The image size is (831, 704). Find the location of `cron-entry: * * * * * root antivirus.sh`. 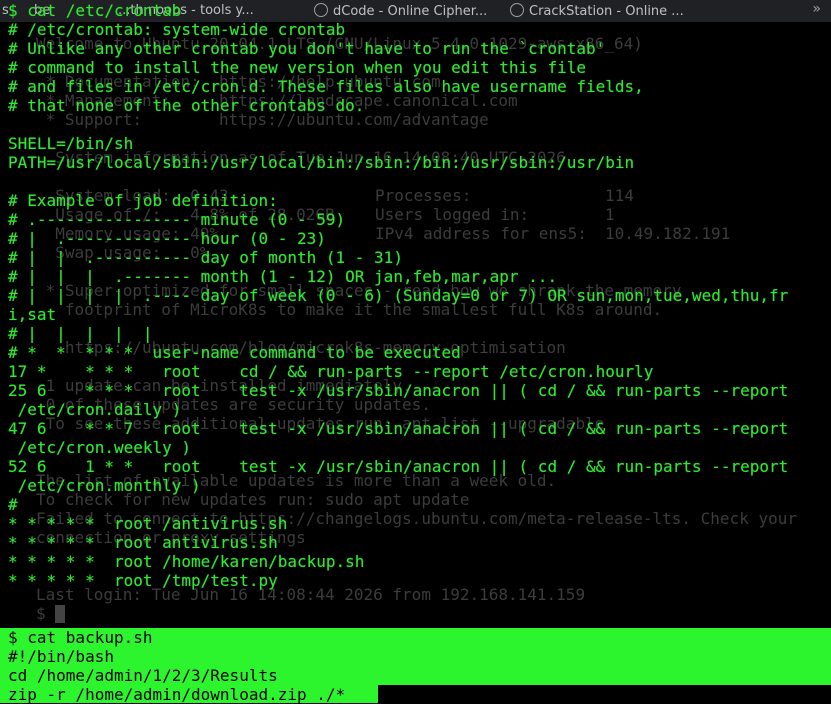

cron-entry: * * * * * root antivirus.sh is located at coordinates (143, 542).